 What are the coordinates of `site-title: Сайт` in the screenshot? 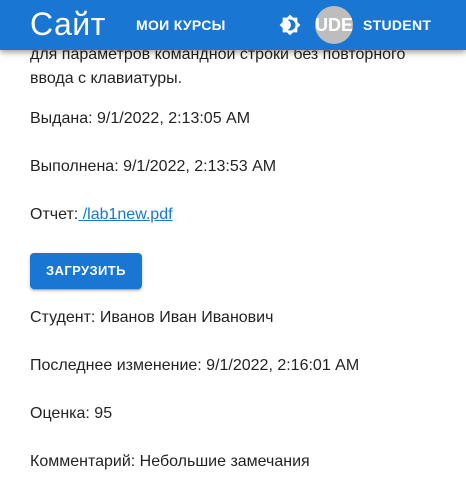 It's located at (68, 24).